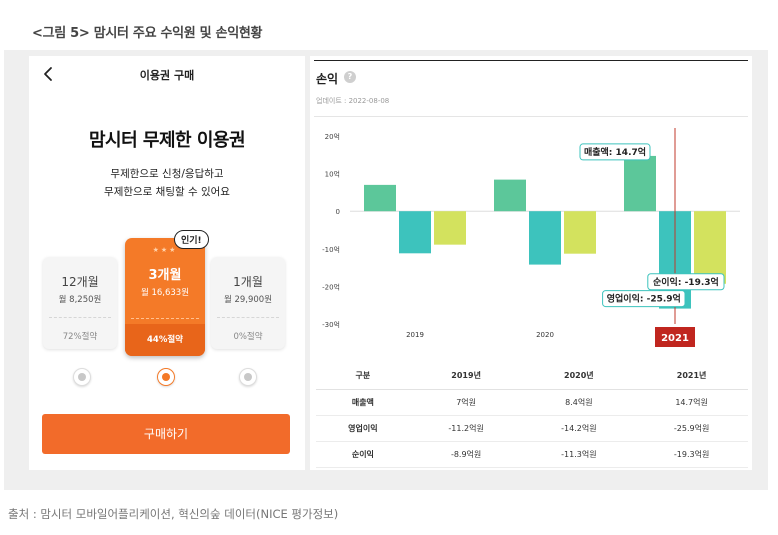  What do you see at coordinates (466, 428) in the screenshot?
I see `table-cell: -11.2억원` at bounding box center [466, 428].